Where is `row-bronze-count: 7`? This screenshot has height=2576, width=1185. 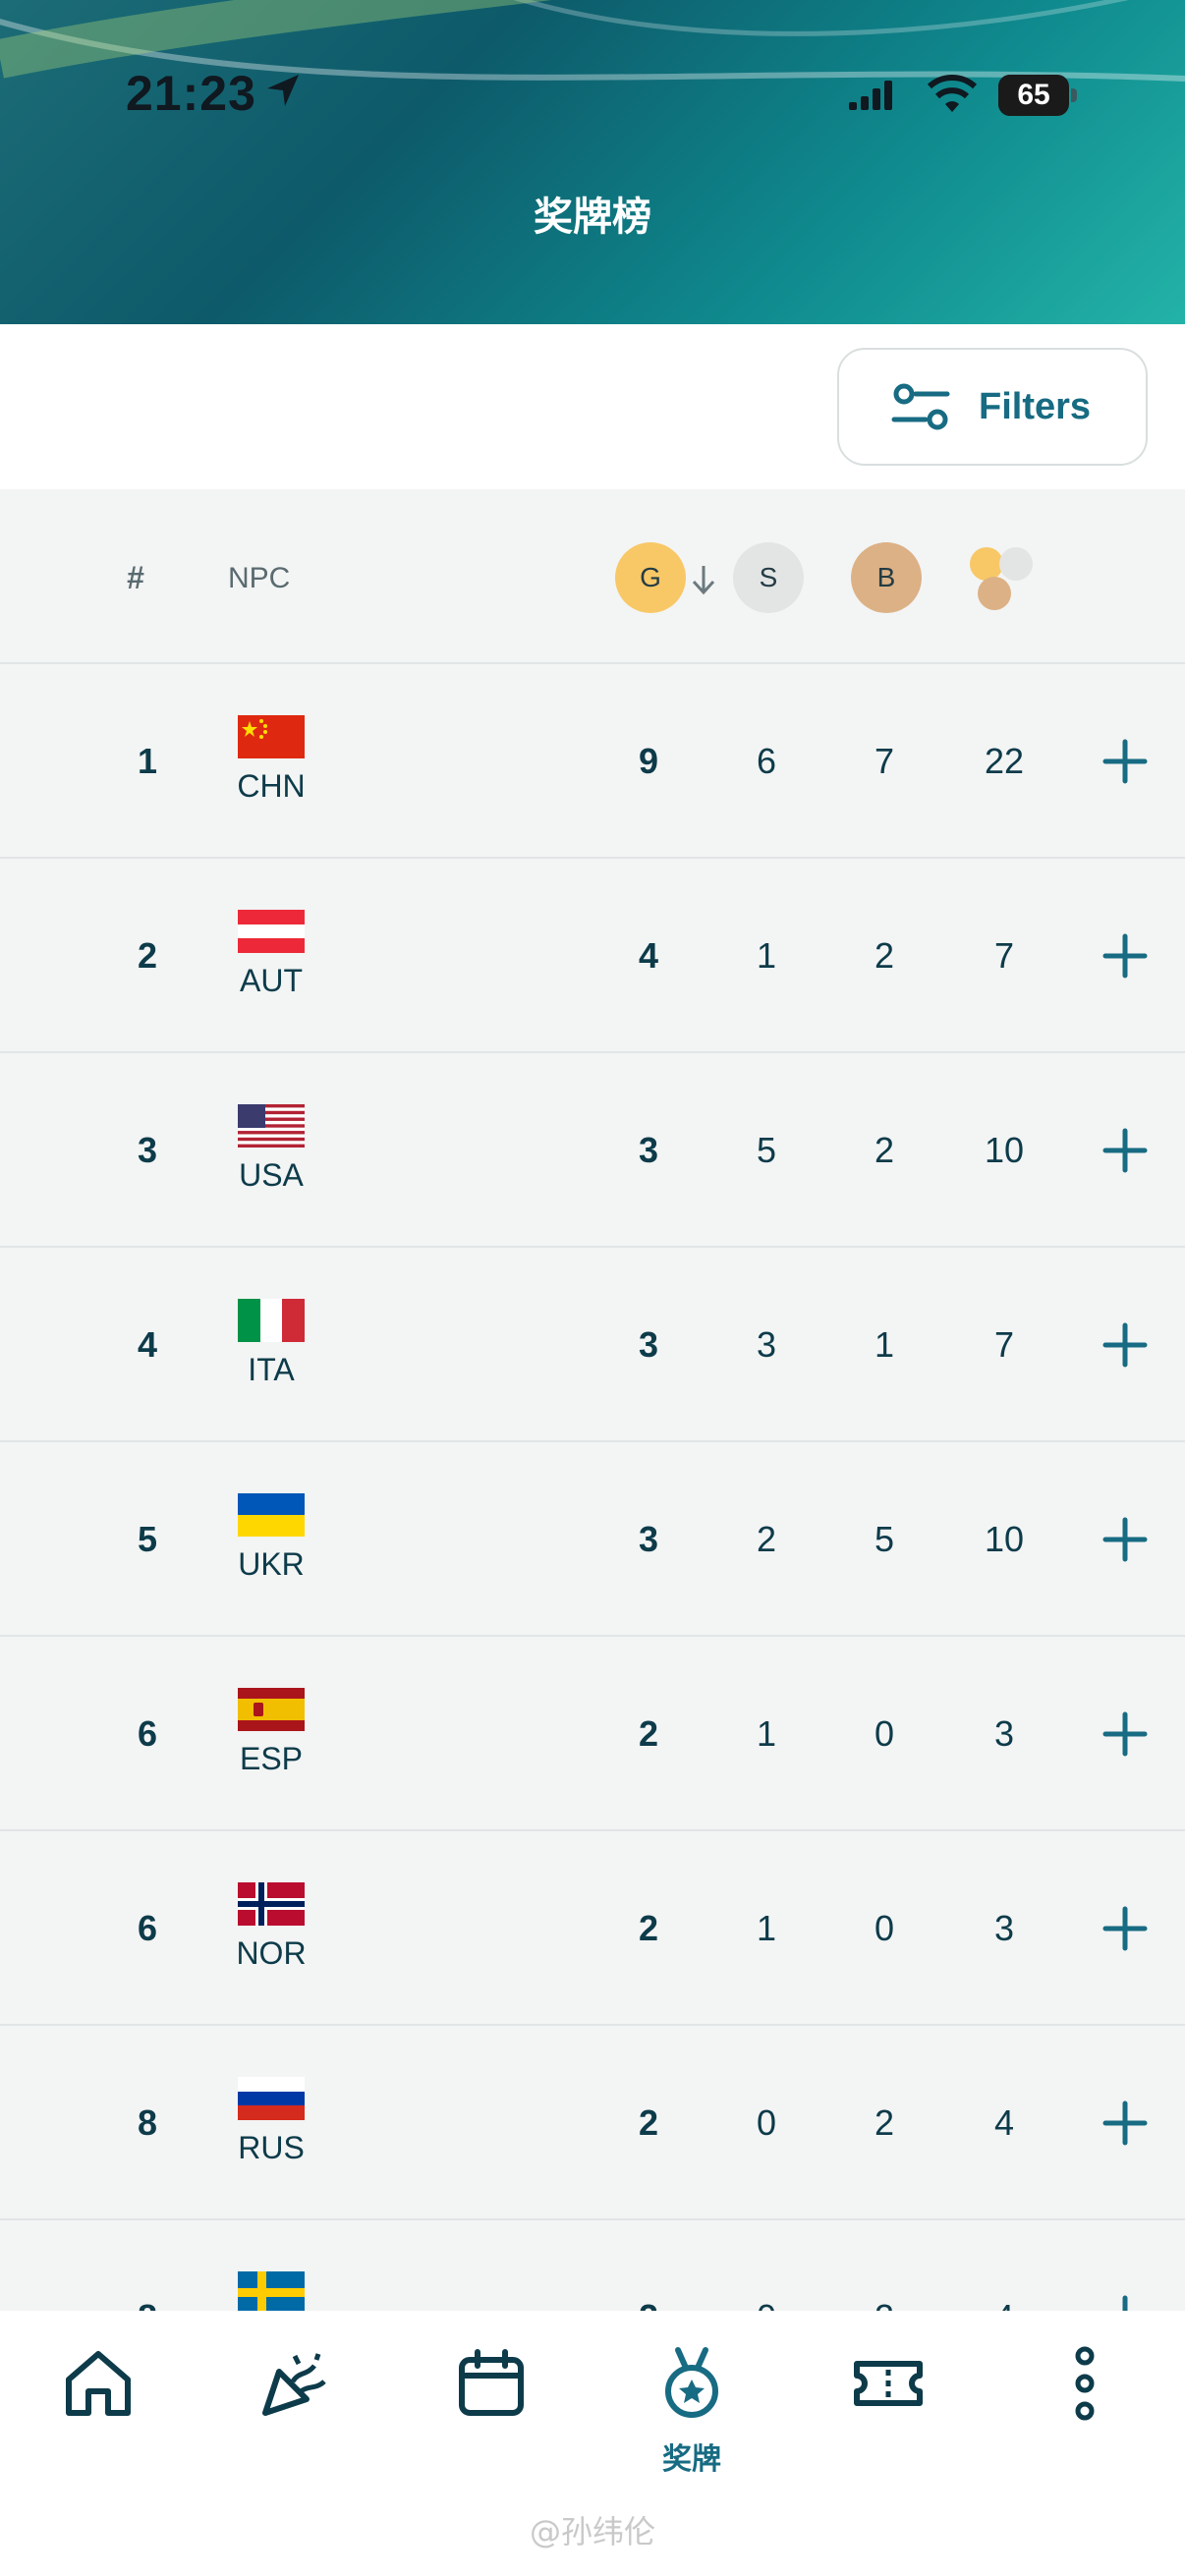
row-bronze-count: 7 is located at coordinates (885, 761).